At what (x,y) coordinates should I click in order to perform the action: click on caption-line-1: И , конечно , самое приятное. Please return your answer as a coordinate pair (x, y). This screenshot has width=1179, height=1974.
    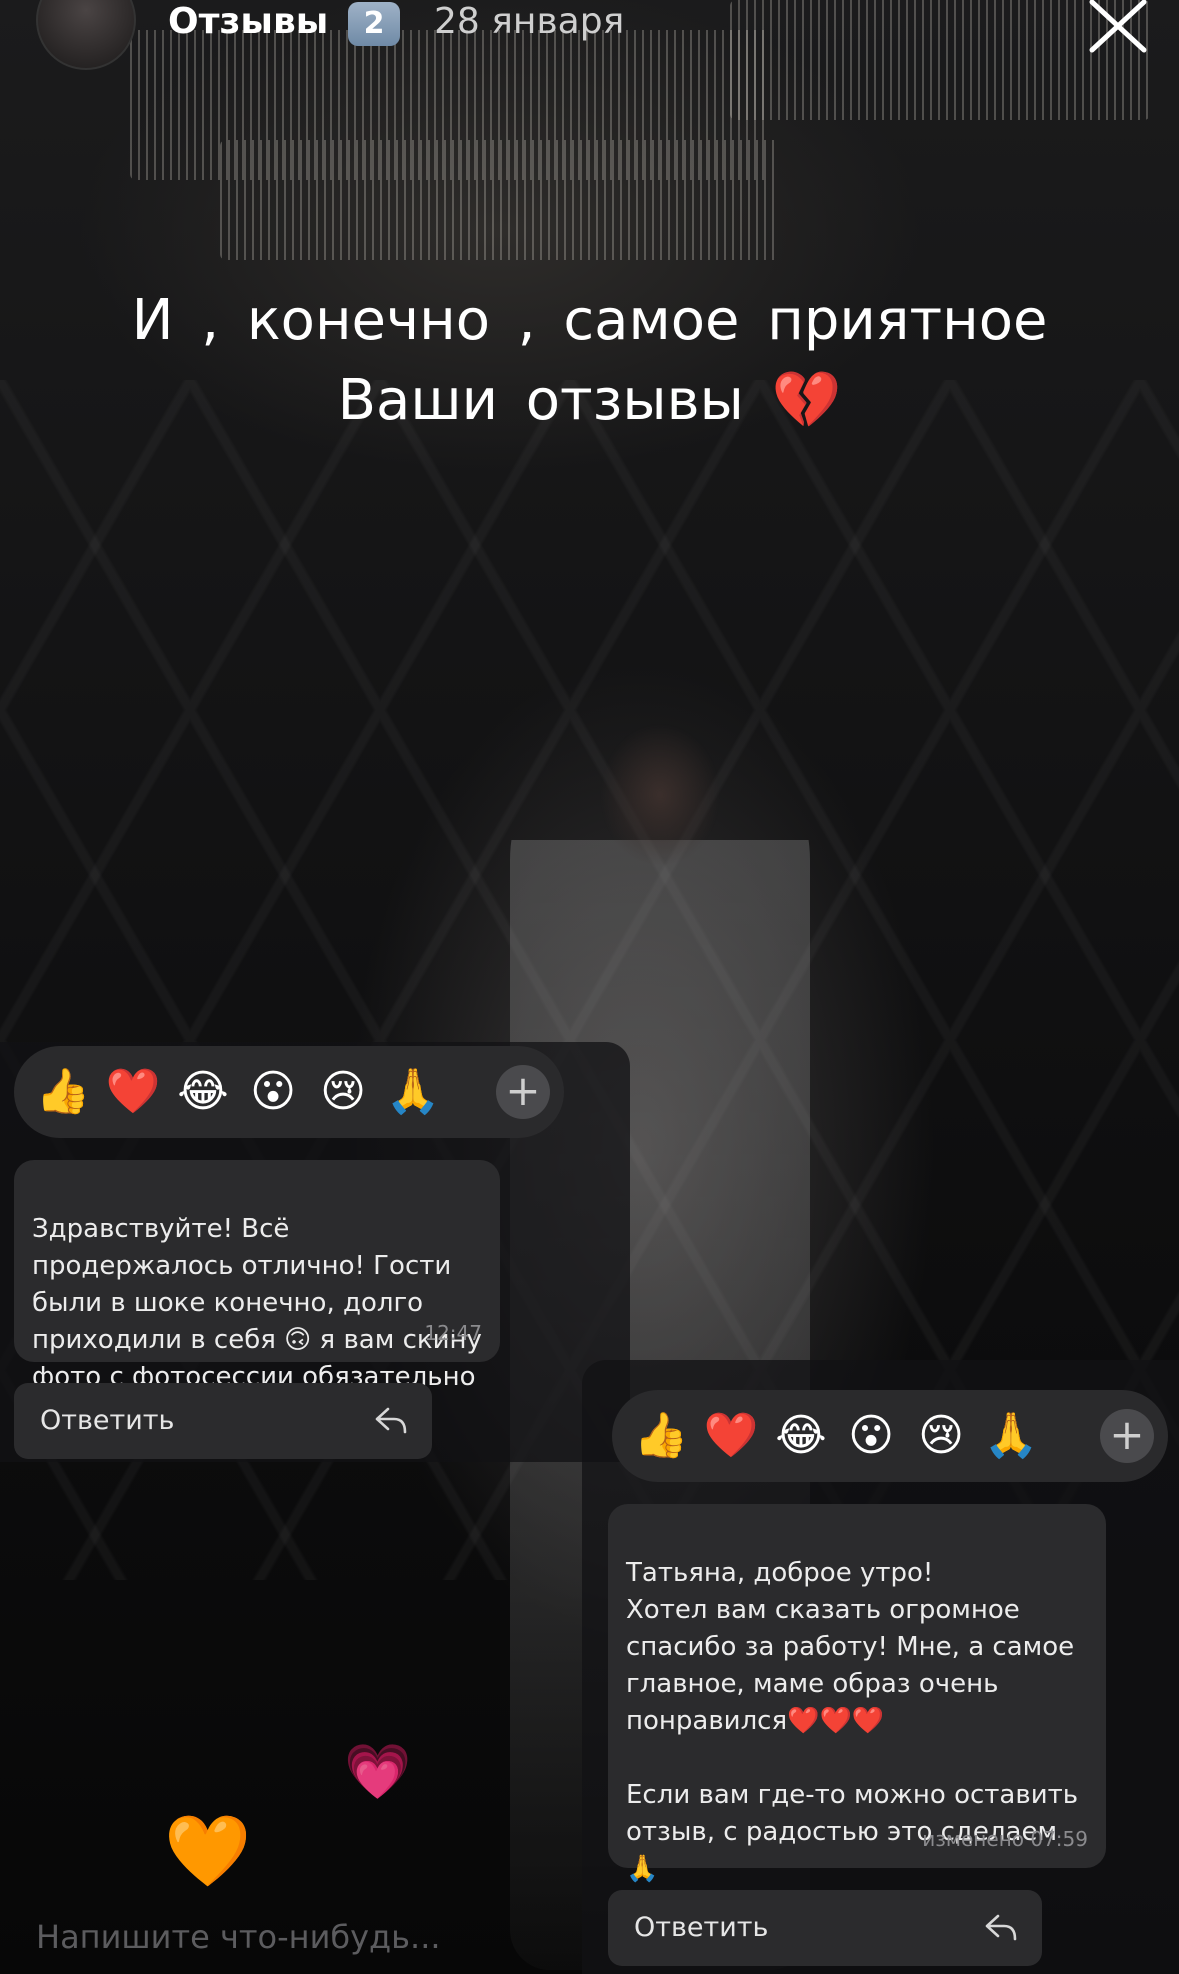
    Looking at the image, I should click on (589, 320).